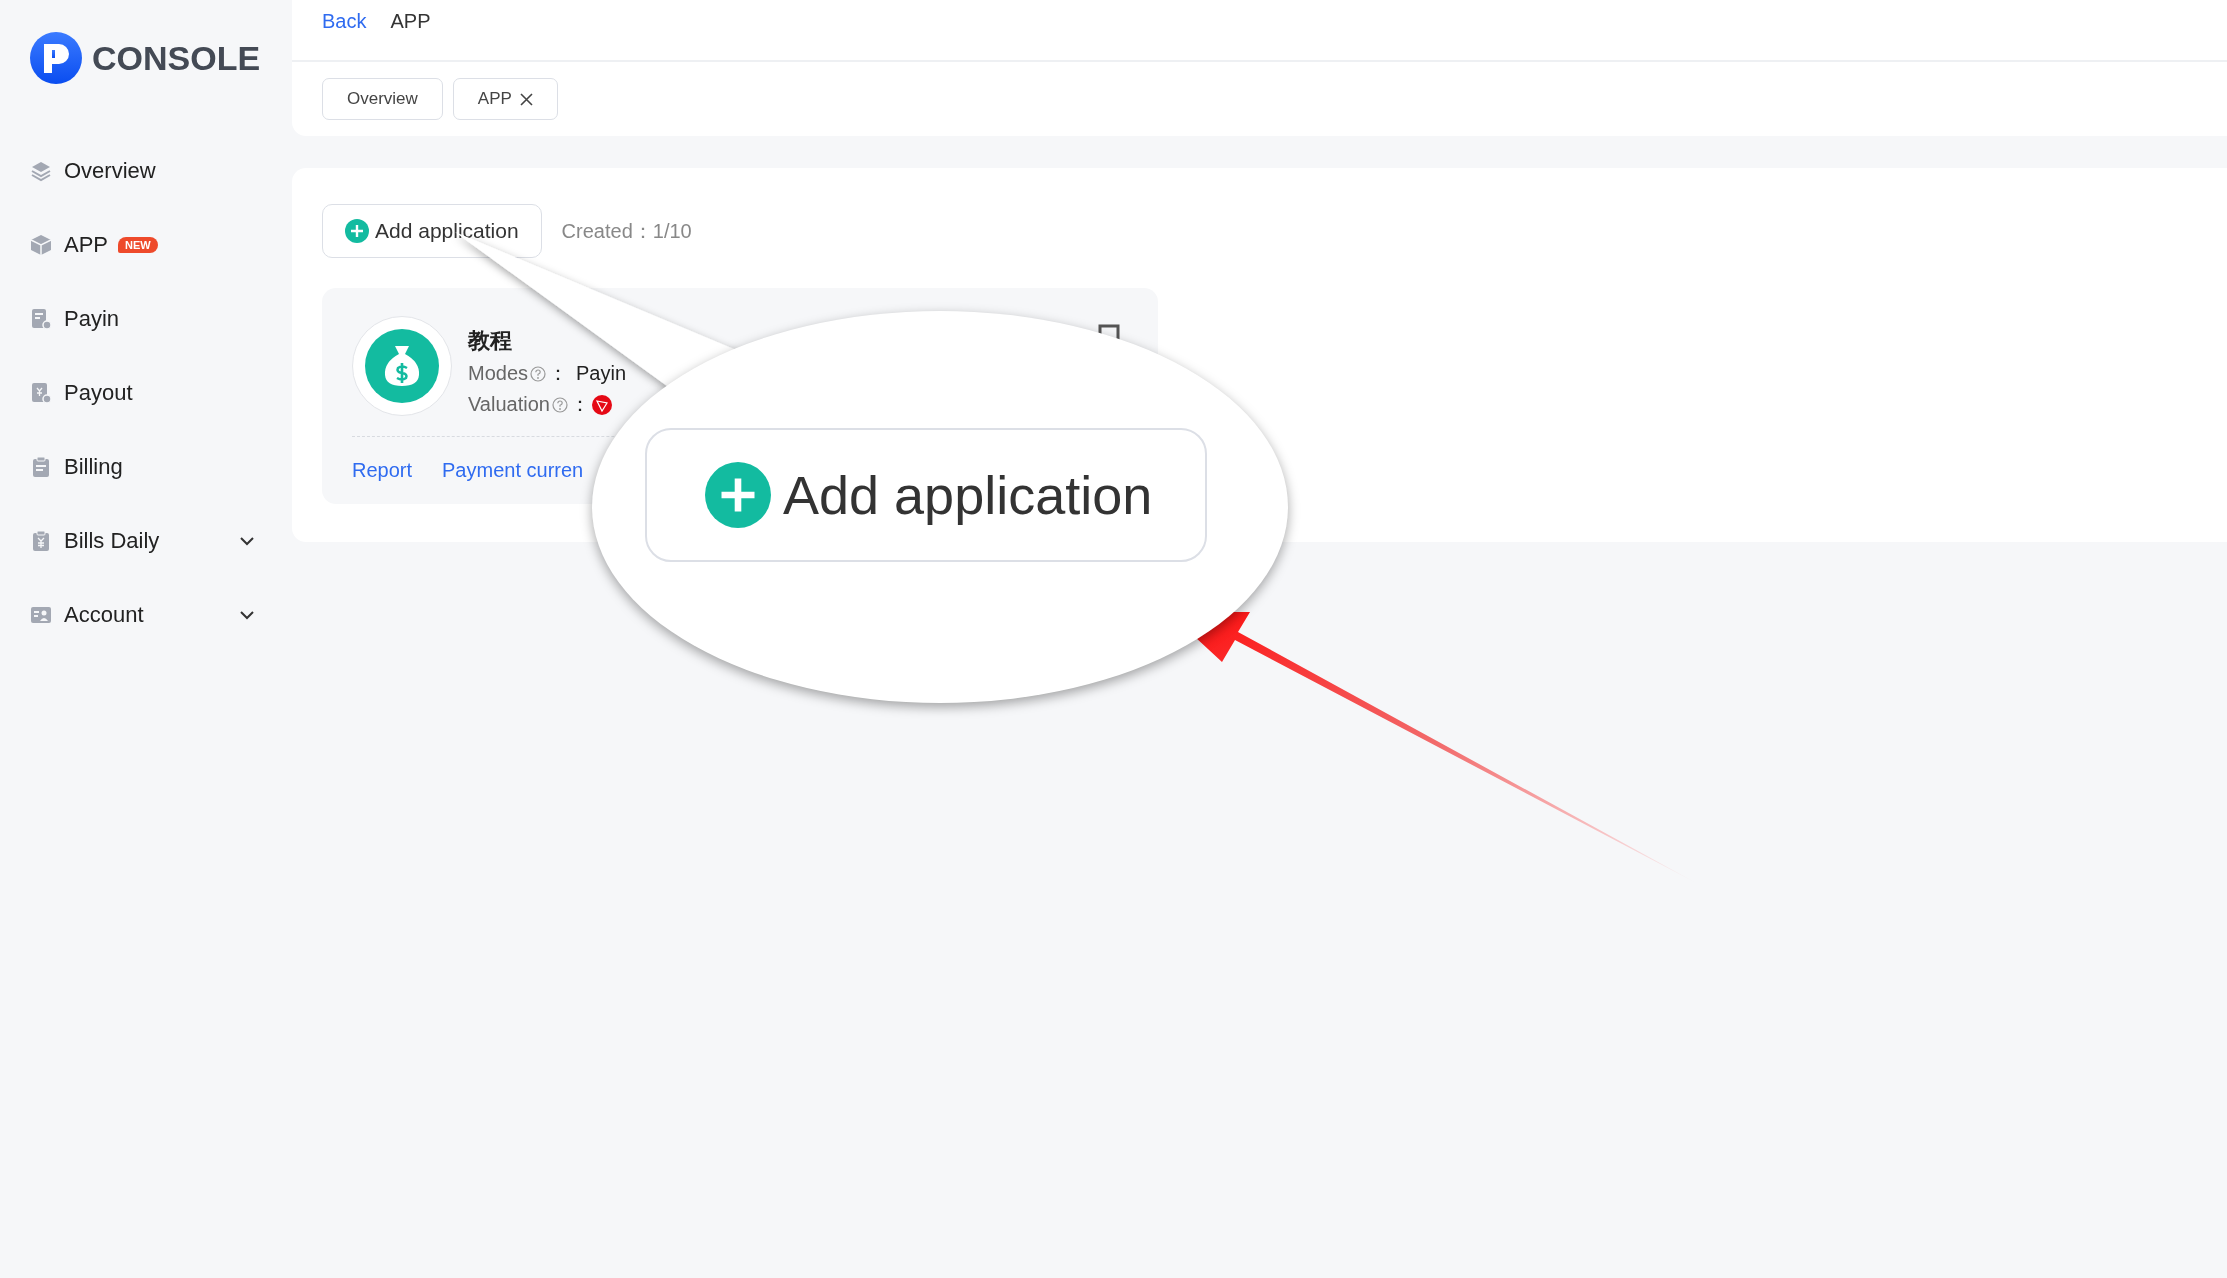 The image size is (2227, 1278). I want to click on sidebar-item: Payout, so click(161, 393).